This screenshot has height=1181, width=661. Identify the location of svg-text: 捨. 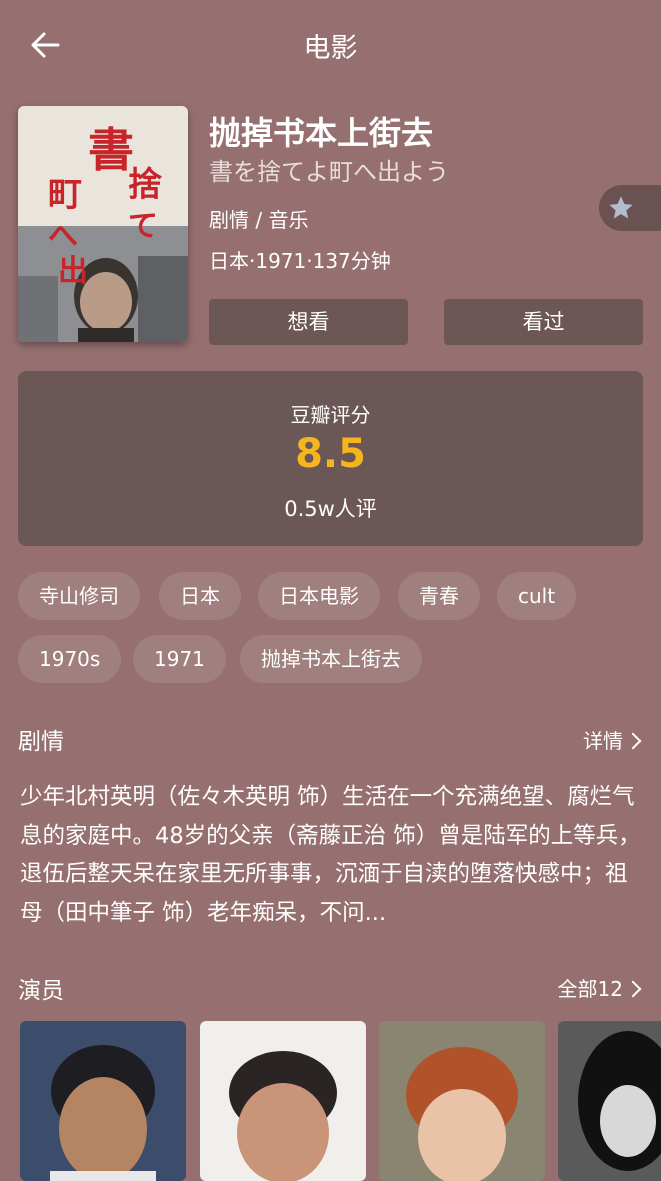
(145, 185).